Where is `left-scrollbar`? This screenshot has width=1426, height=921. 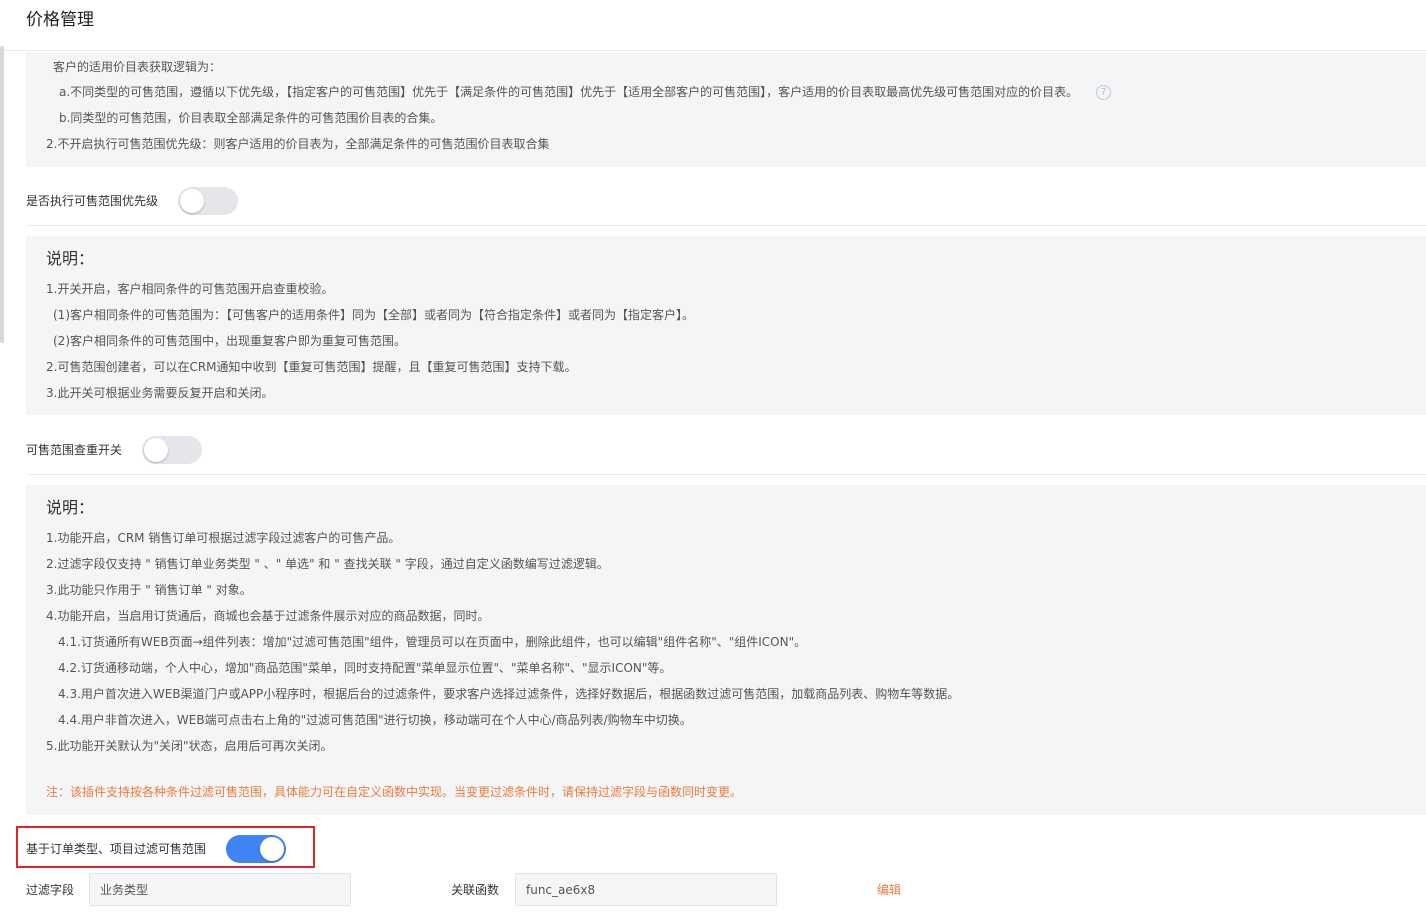 left-scrollbar is located at coordinates (2, 194).